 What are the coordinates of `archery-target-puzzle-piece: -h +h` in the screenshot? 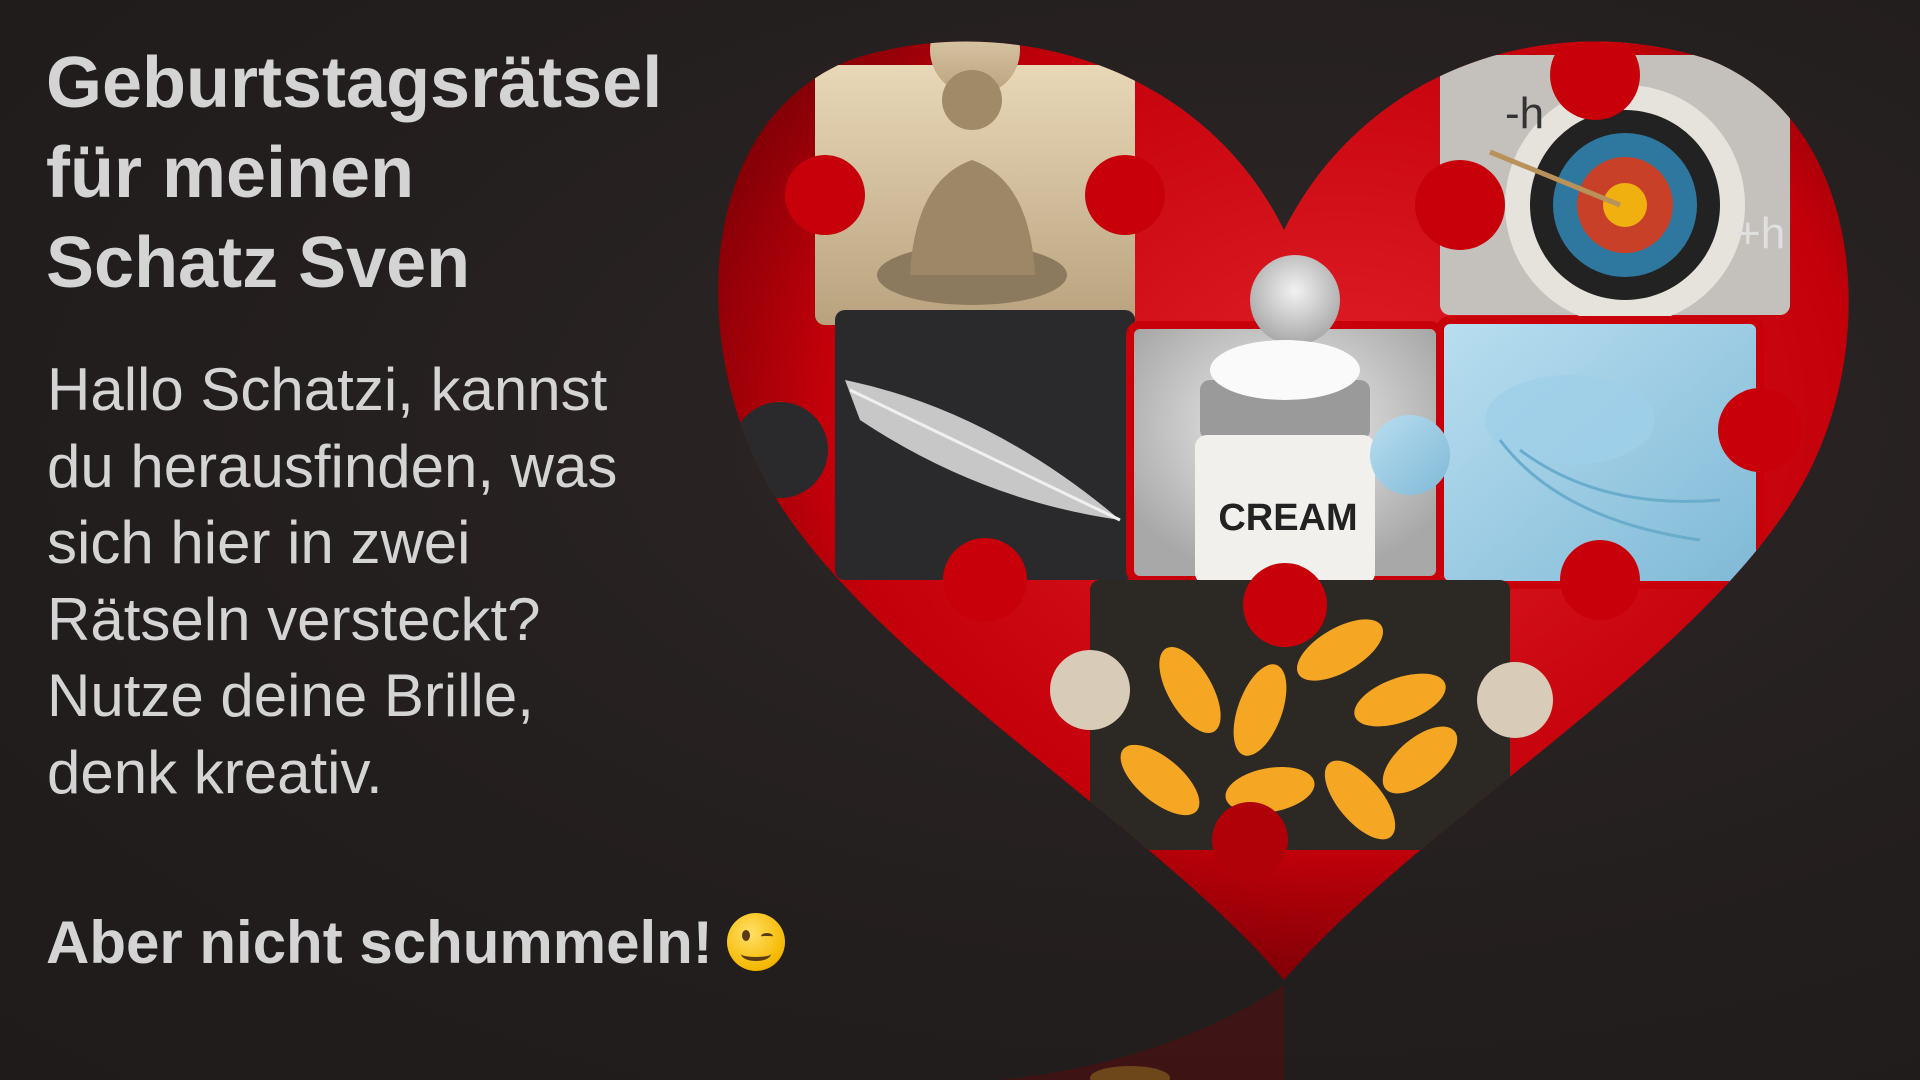 It's located at (1602, 183).